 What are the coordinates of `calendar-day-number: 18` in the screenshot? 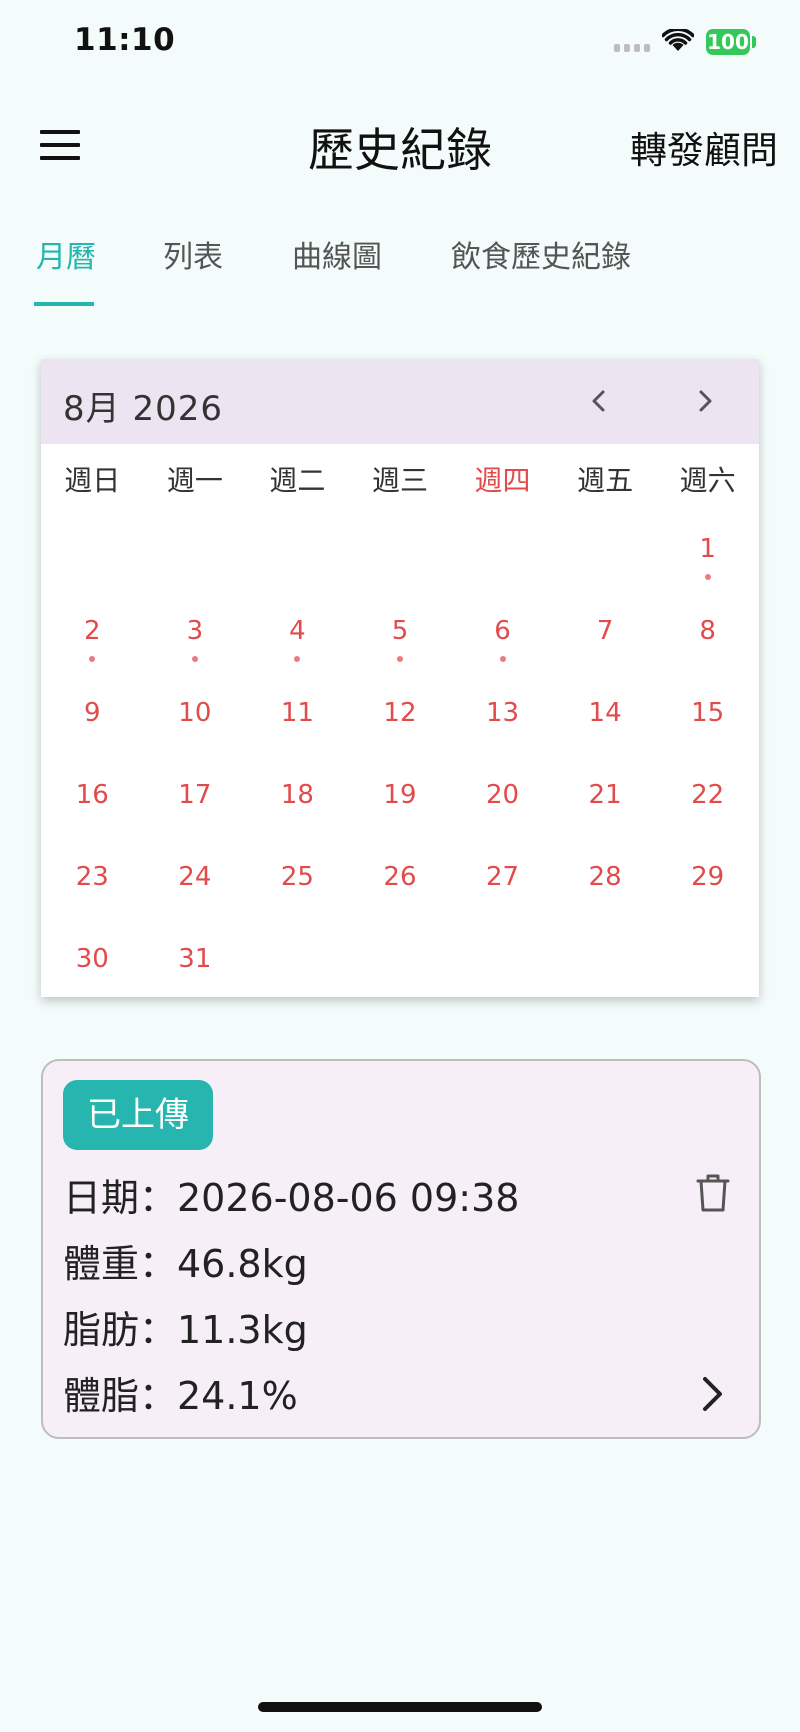 It's located at (297, 795).